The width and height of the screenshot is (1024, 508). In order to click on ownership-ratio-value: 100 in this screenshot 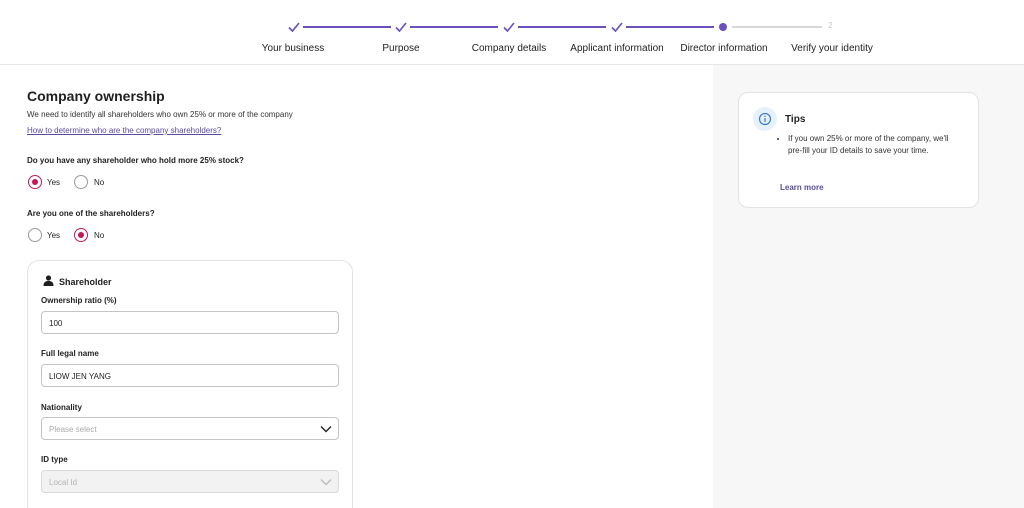, I will do `click(56, 323)`.